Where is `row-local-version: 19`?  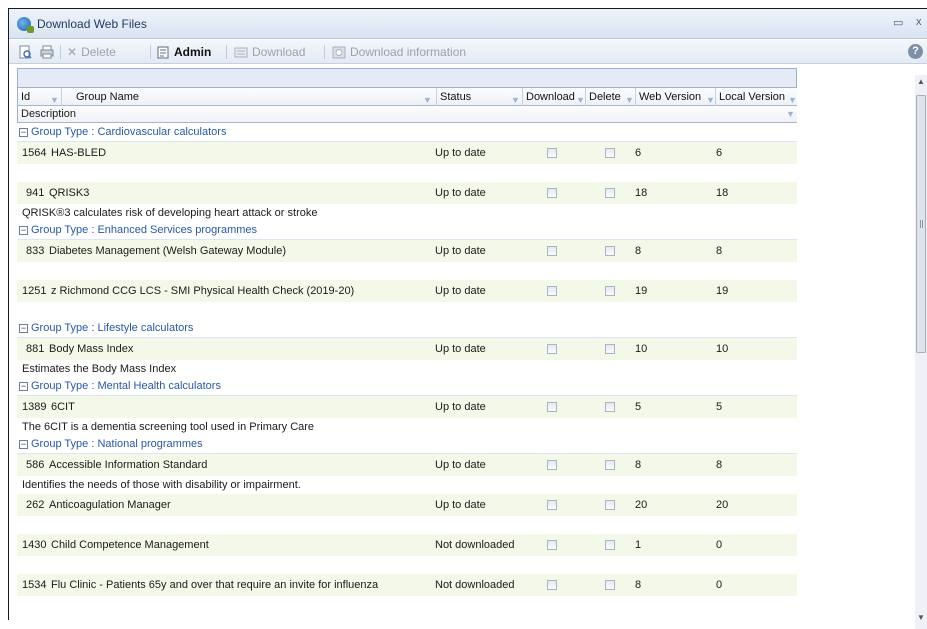
row-local-version: 19 is located at coordinates (722, 291).